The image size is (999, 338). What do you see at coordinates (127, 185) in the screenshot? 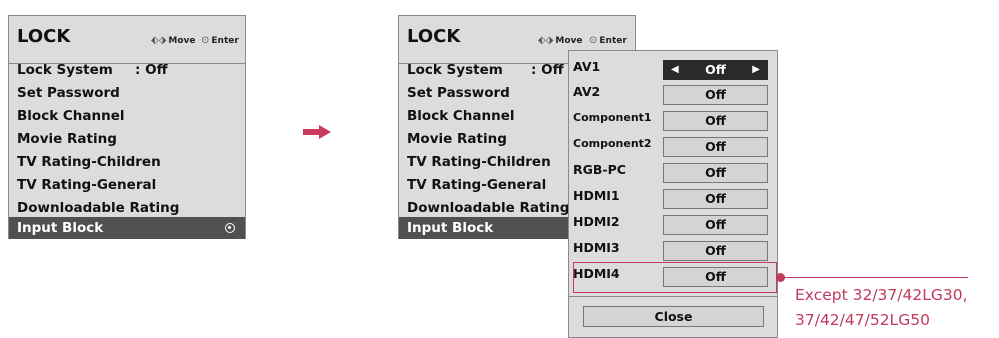
I see `menu-item-tv-rating-general: TV Rating-General` at bounding box center [127, 185].